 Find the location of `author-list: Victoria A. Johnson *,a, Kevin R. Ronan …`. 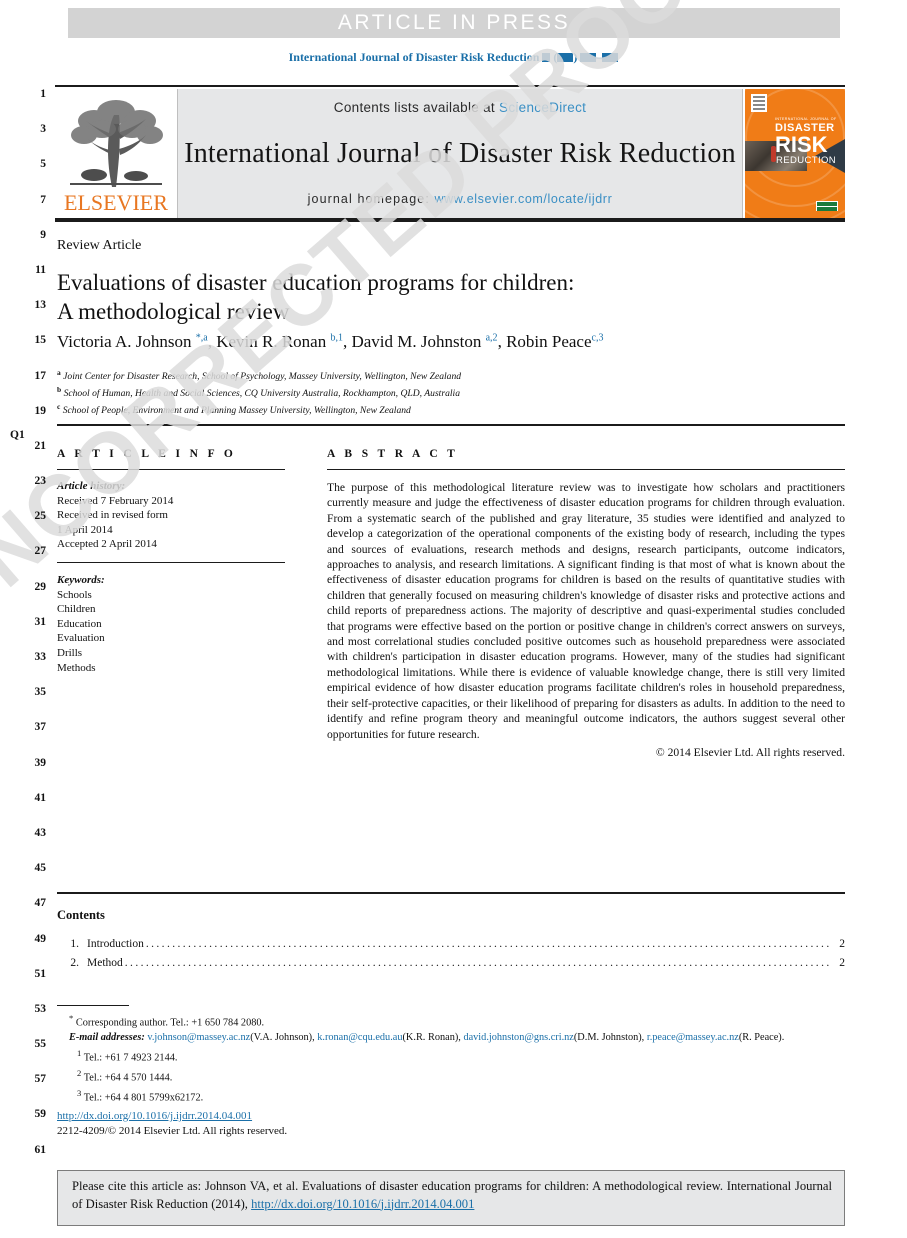

author-list: Victoria A. Johnson *,a, Kevin R. Ronan … is located at coordinates (437, 342).